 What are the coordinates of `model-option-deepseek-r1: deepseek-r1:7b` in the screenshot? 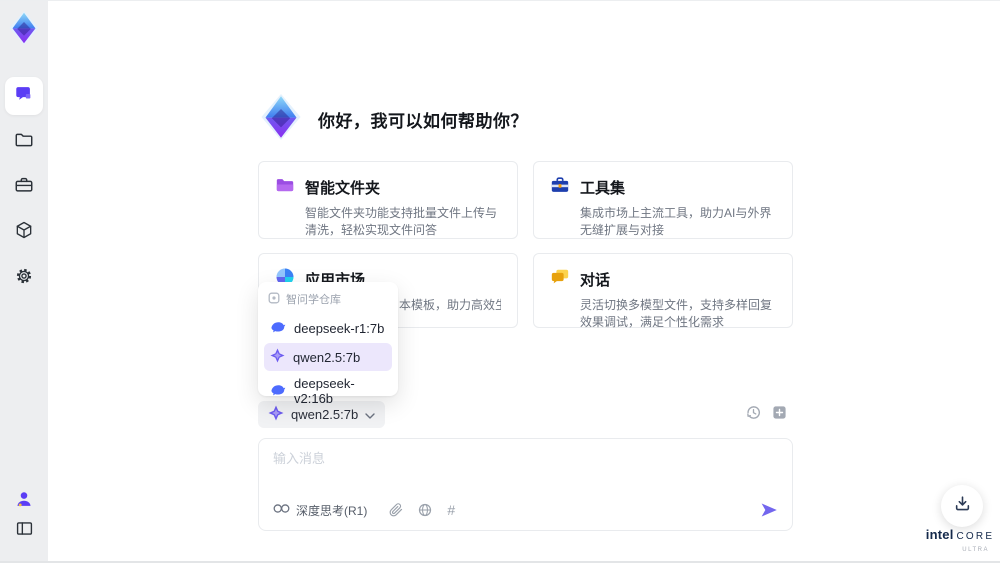 It's located at (328, 328).